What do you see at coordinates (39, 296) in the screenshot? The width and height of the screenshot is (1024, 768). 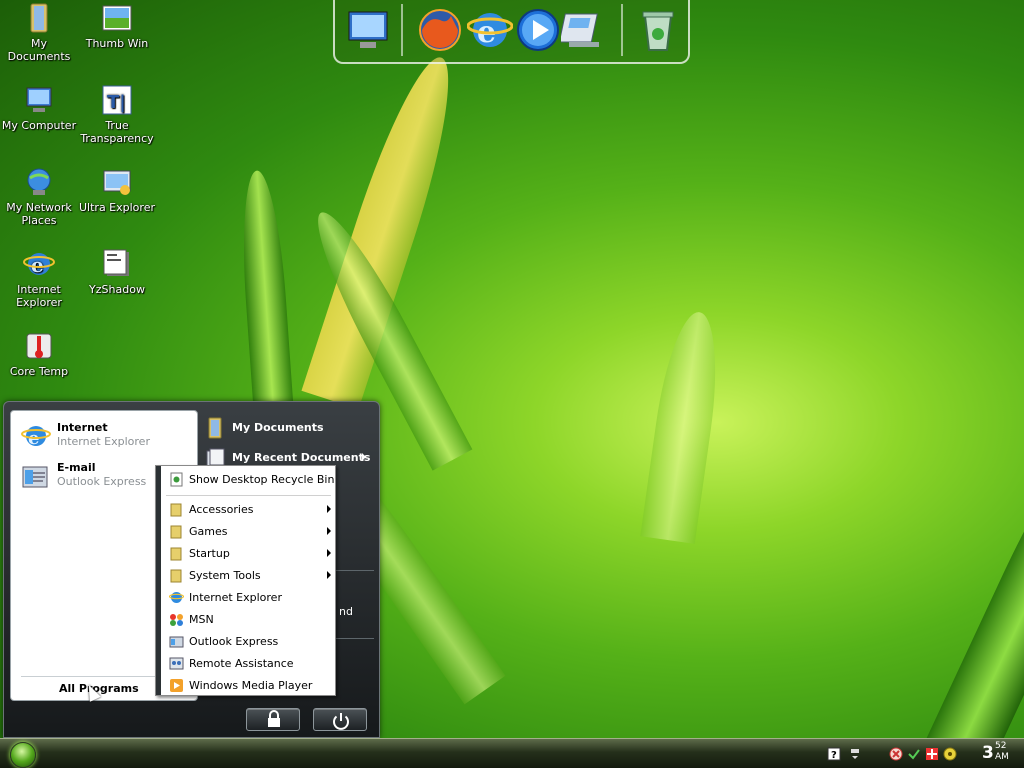 I see `desktop-icon-label: Internet Explorer` at bounding box center [39, 296].